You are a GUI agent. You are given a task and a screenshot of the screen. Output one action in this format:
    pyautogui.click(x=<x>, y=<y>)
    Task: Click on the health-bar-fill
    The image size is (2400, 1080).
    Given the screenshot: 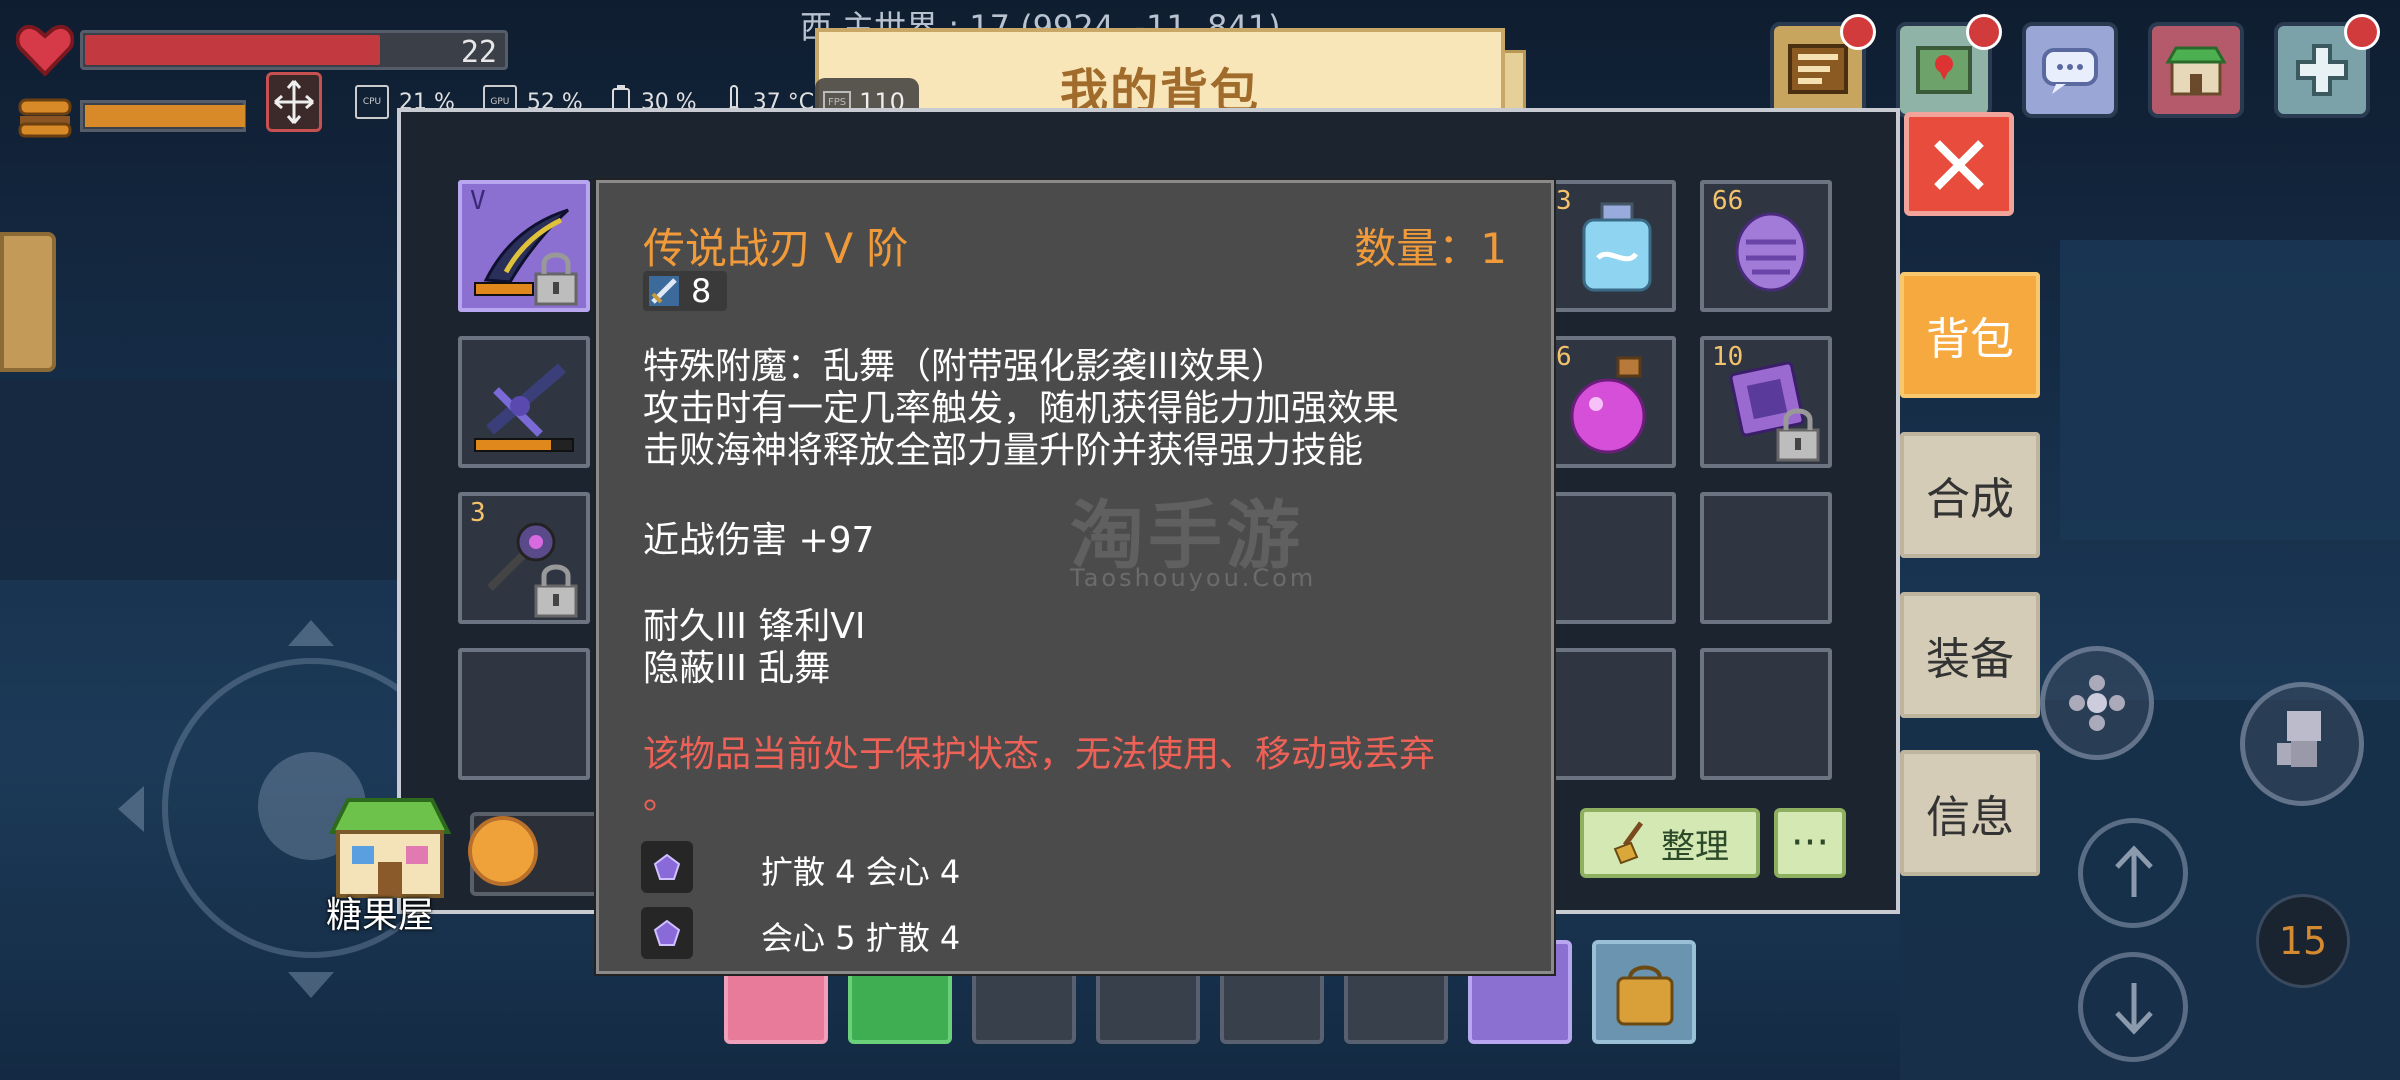 What is the action you would take?
    pyautogui.click(x=233, y=50)
    